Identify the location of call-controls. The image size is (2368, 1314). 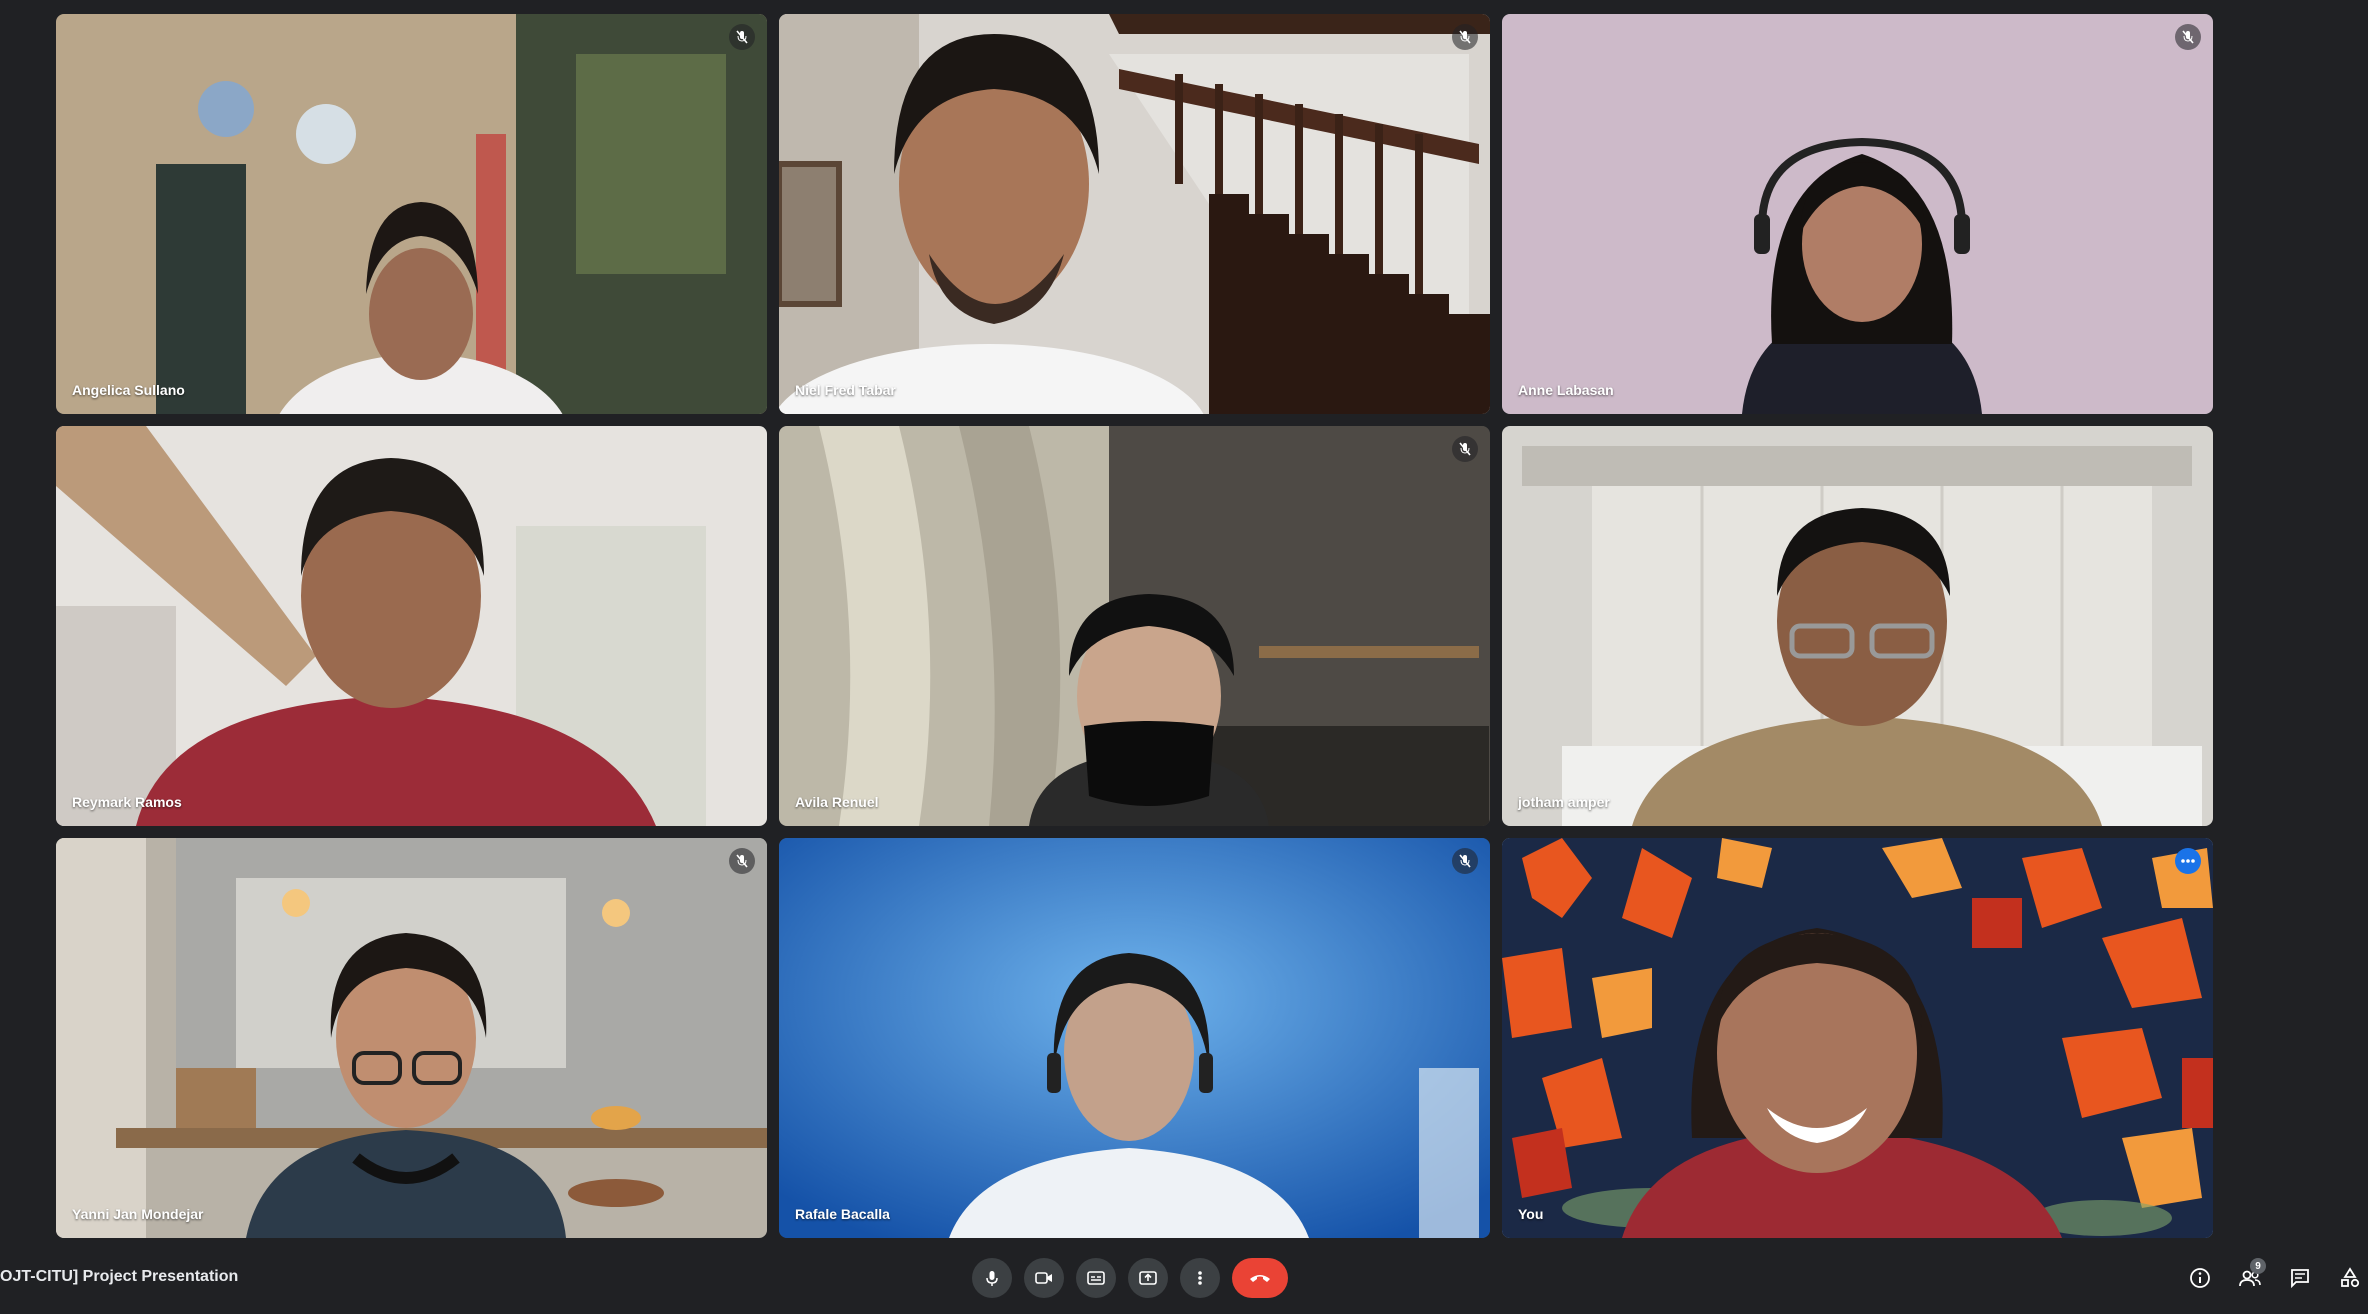
(1130, 1278).